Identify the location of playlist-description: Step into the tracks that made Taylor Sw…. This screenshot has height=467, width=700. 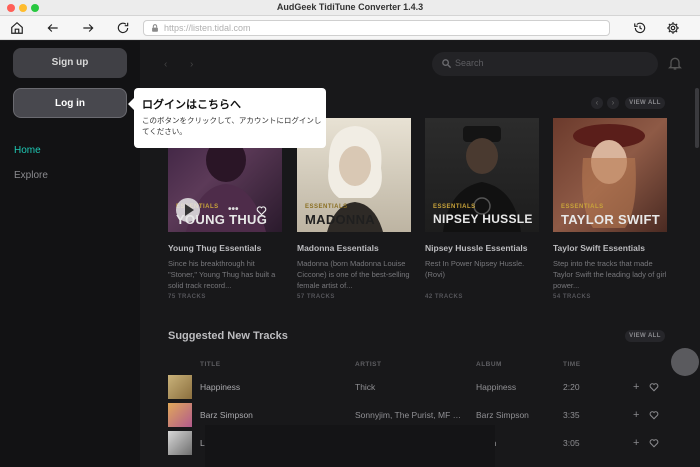
(610, 274).